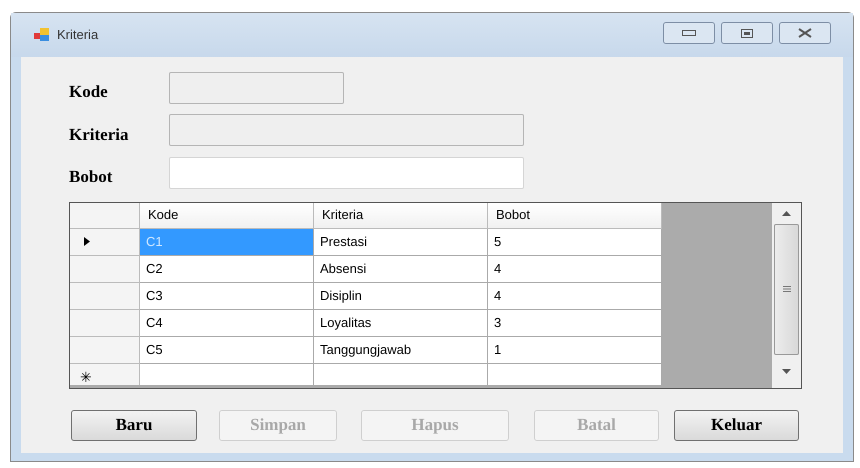 This screenshot has height=468, width=860. What do you see at coordinates (99, 135) in the screenshot?
I see `field-label: Kriteria` at bounding box center [99, 135].